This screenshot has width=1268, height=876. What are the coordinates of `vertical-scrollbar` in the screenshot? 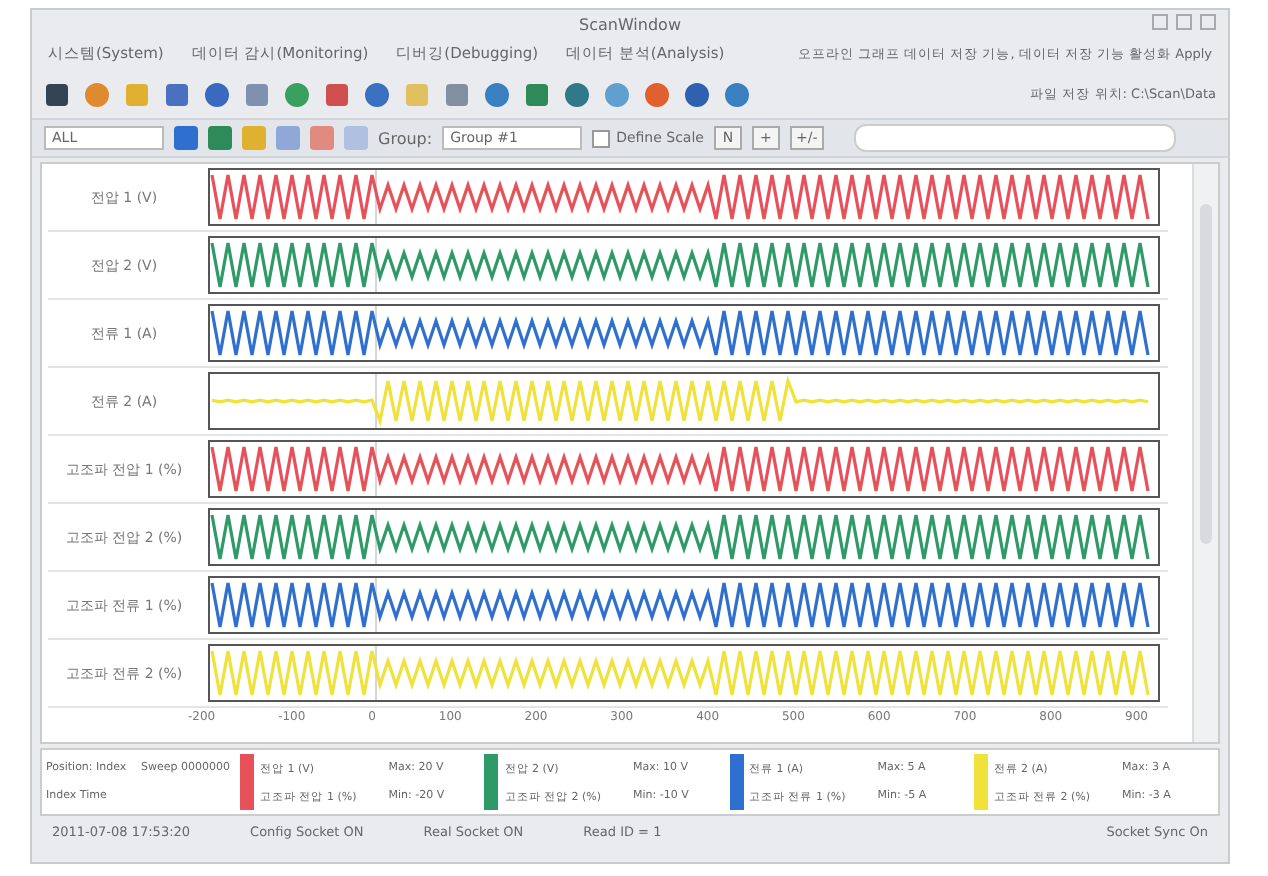 It's located at (1205, 453).